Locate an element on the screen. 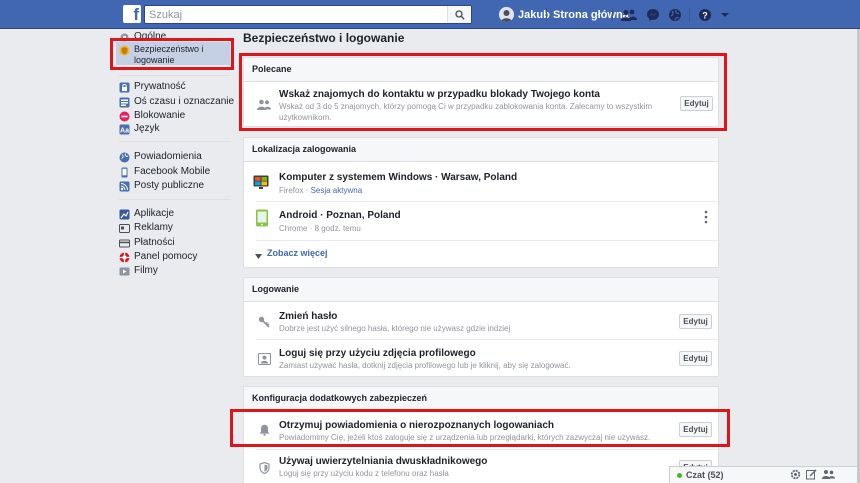 The width and height of the screenshot is (860, 483). session-meta: Firefox · Sesja aktywna is located at coordinates (321, 190).